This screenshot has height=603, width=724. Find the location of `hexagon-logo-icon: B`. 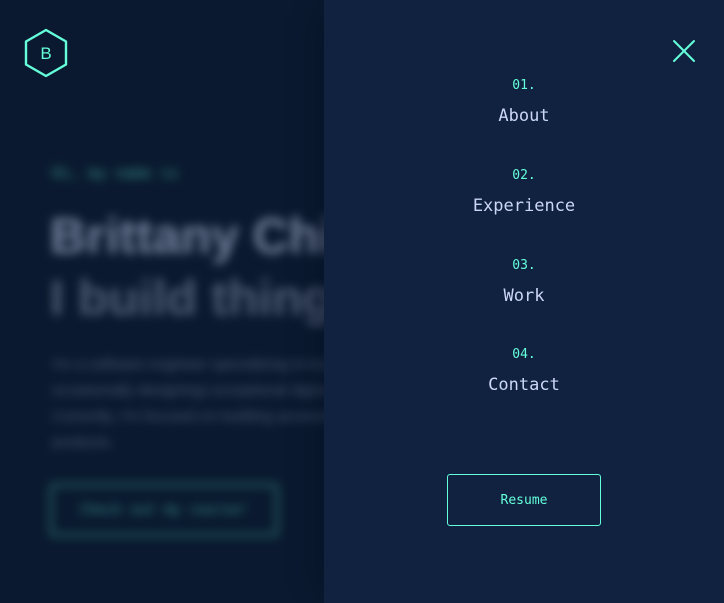

hexagon-logo-icon: B is located at coordinates (46, 53).